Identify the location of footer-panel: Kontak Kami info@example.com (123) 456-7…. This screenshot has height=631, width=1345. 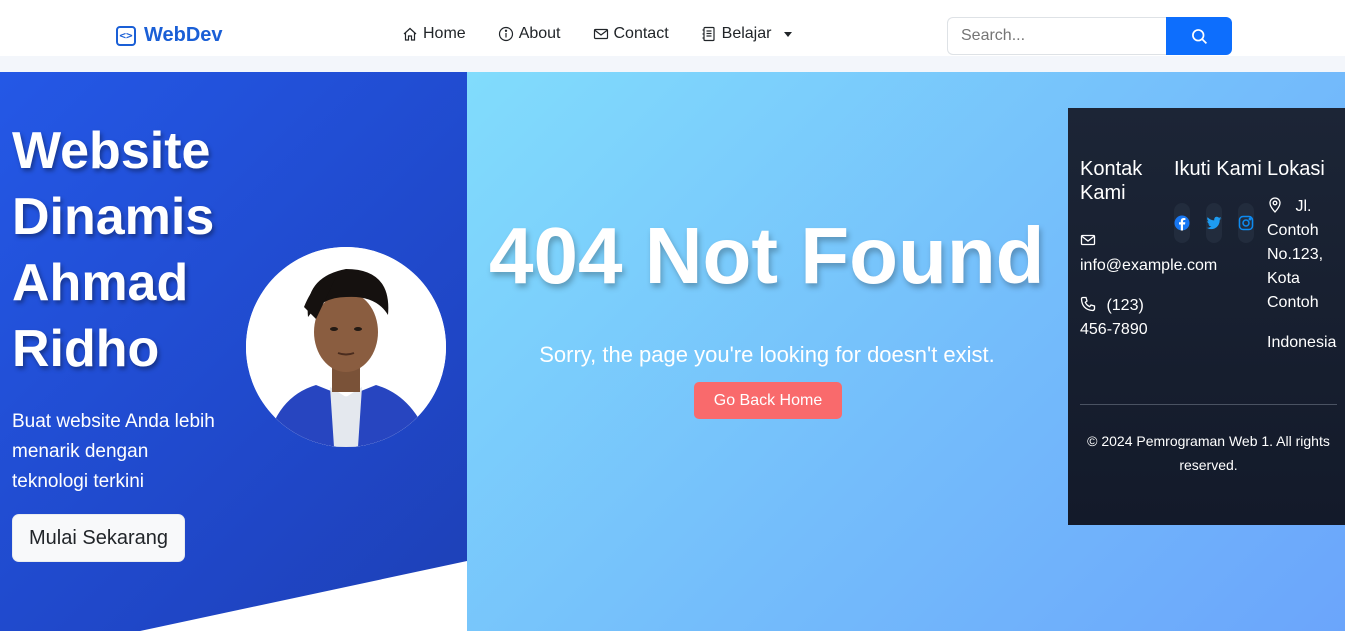
(1206, 316).